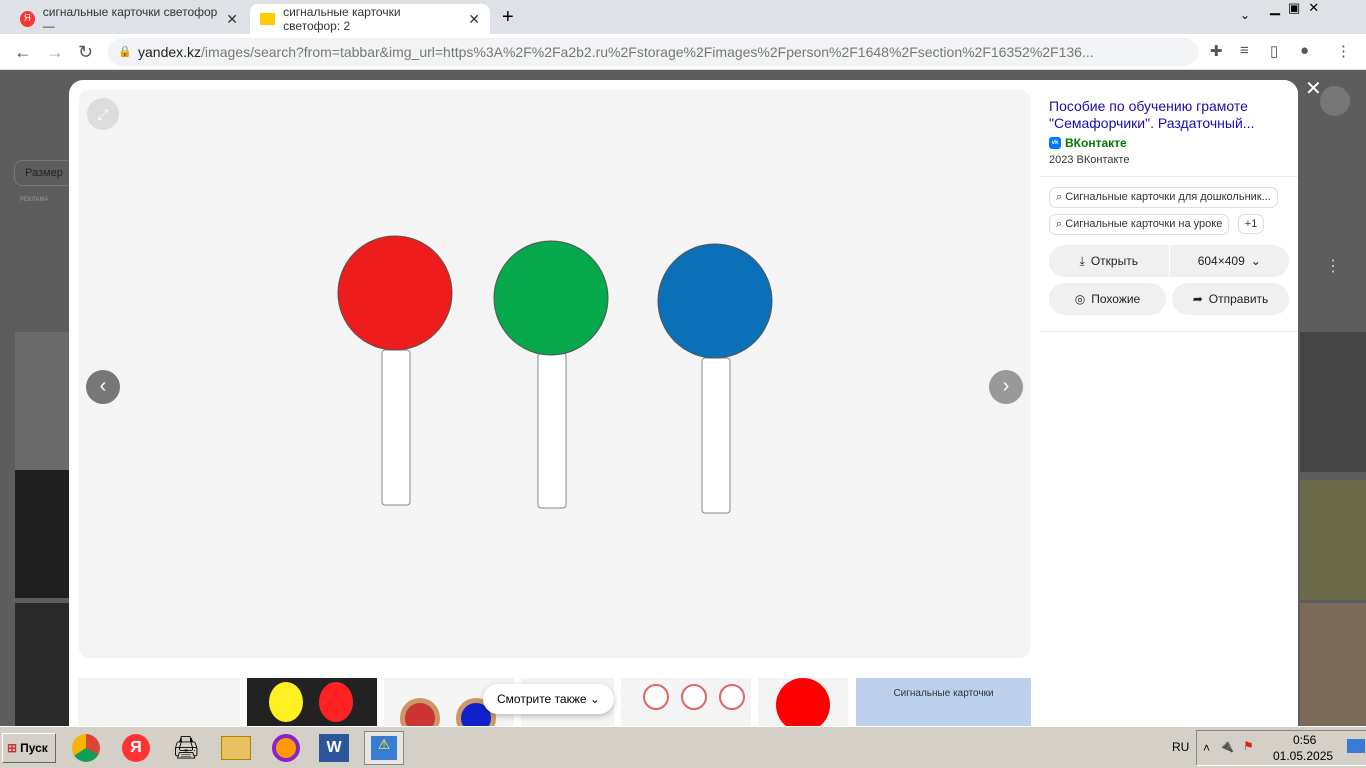  Describe the element at coordinates (1055, 143) in the screenshot. I see `vk-icon: vk` at that location.